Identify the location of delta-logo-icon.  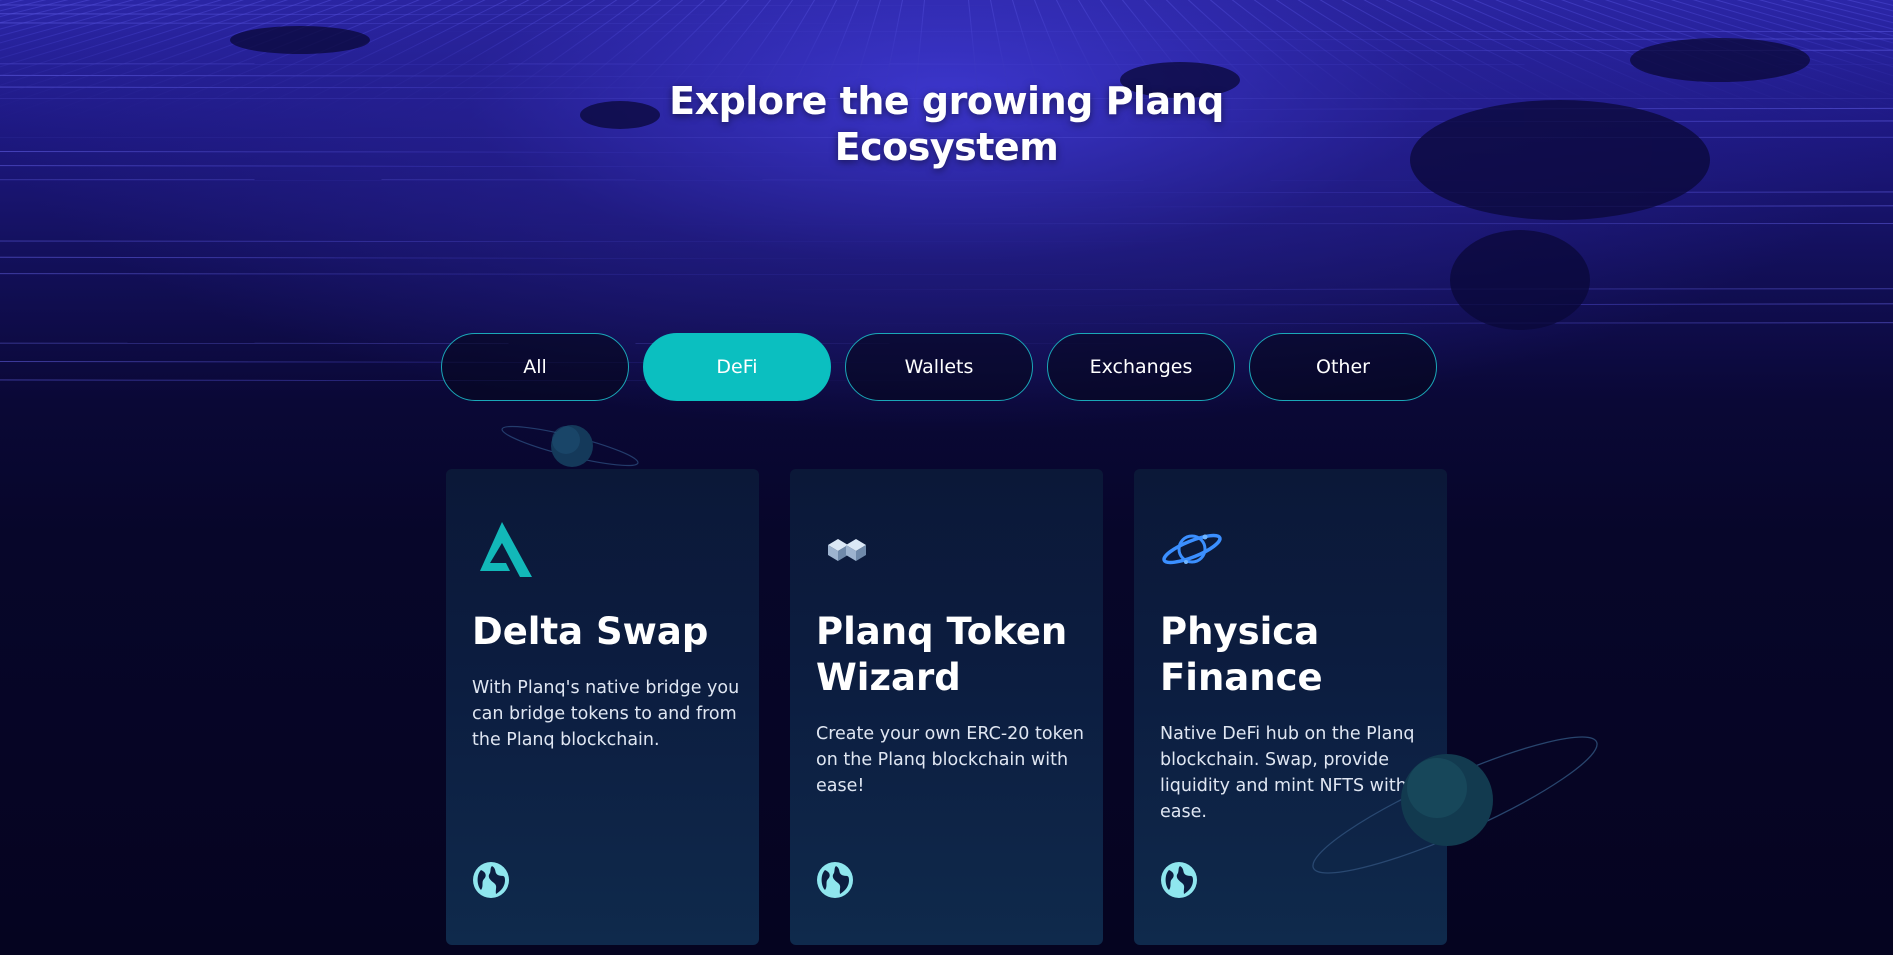
(506, 549).